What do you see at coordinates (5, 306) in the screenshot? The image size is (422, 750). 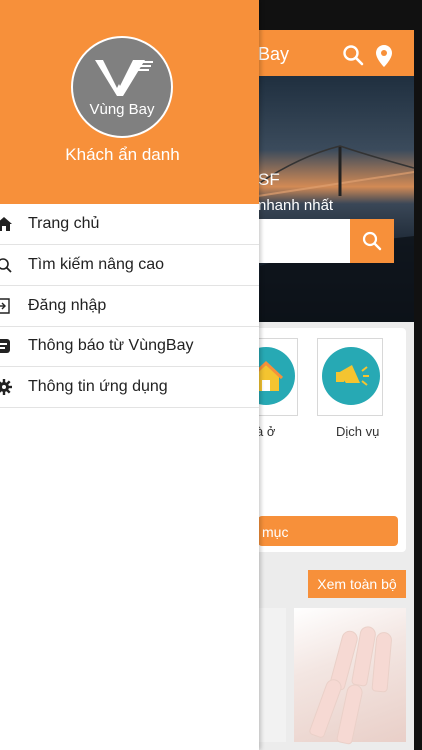 I see `login-icon` at bounding box center [5, 306].